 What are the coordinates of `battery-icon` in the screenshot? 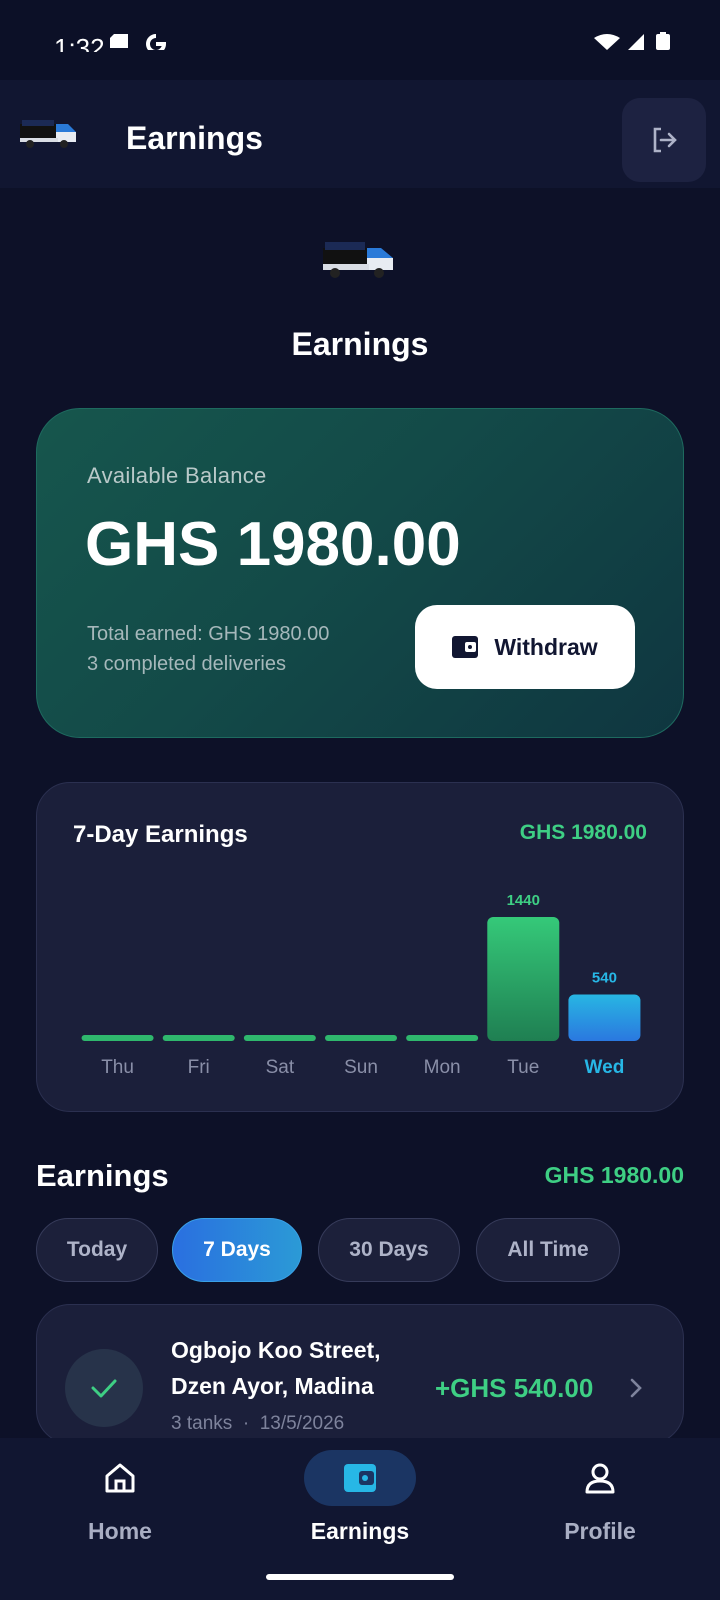 It's located at (663, 41).